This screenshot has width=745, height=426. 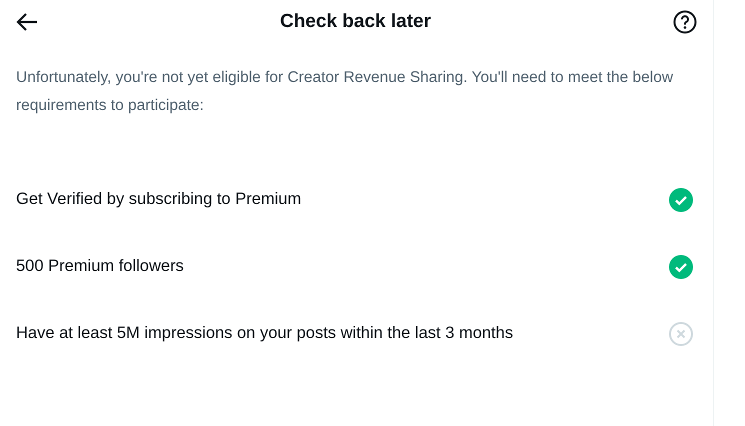 I want to click on requirement-text: 500 Premium followers, so click(x=100, y=267).